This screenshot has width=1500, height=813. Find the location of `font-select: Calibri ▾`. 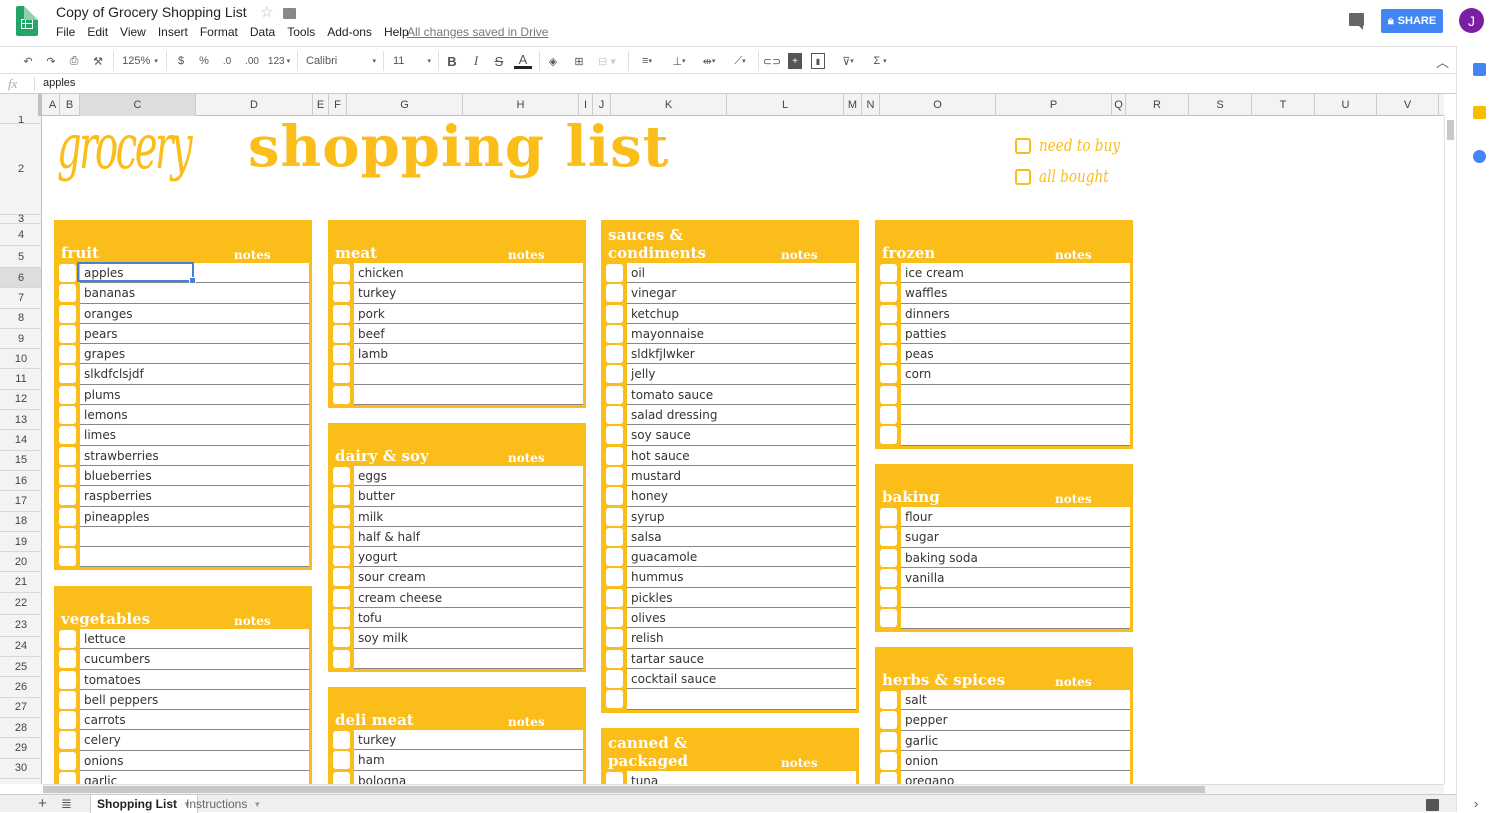

font-select: Calibri ▾ is located at coordinates (341, 61).